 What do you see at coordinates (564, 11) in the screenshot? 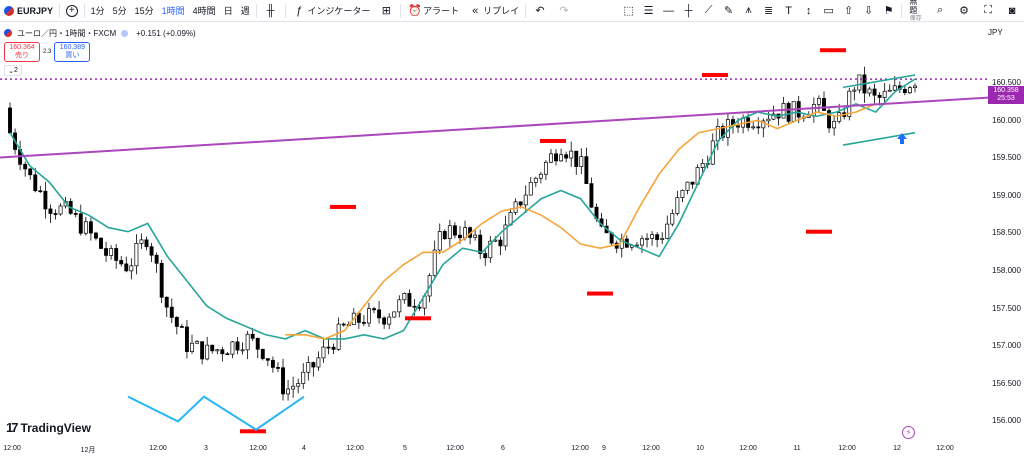
I see `redo-button: ↷` at bounding box center [564, 11].